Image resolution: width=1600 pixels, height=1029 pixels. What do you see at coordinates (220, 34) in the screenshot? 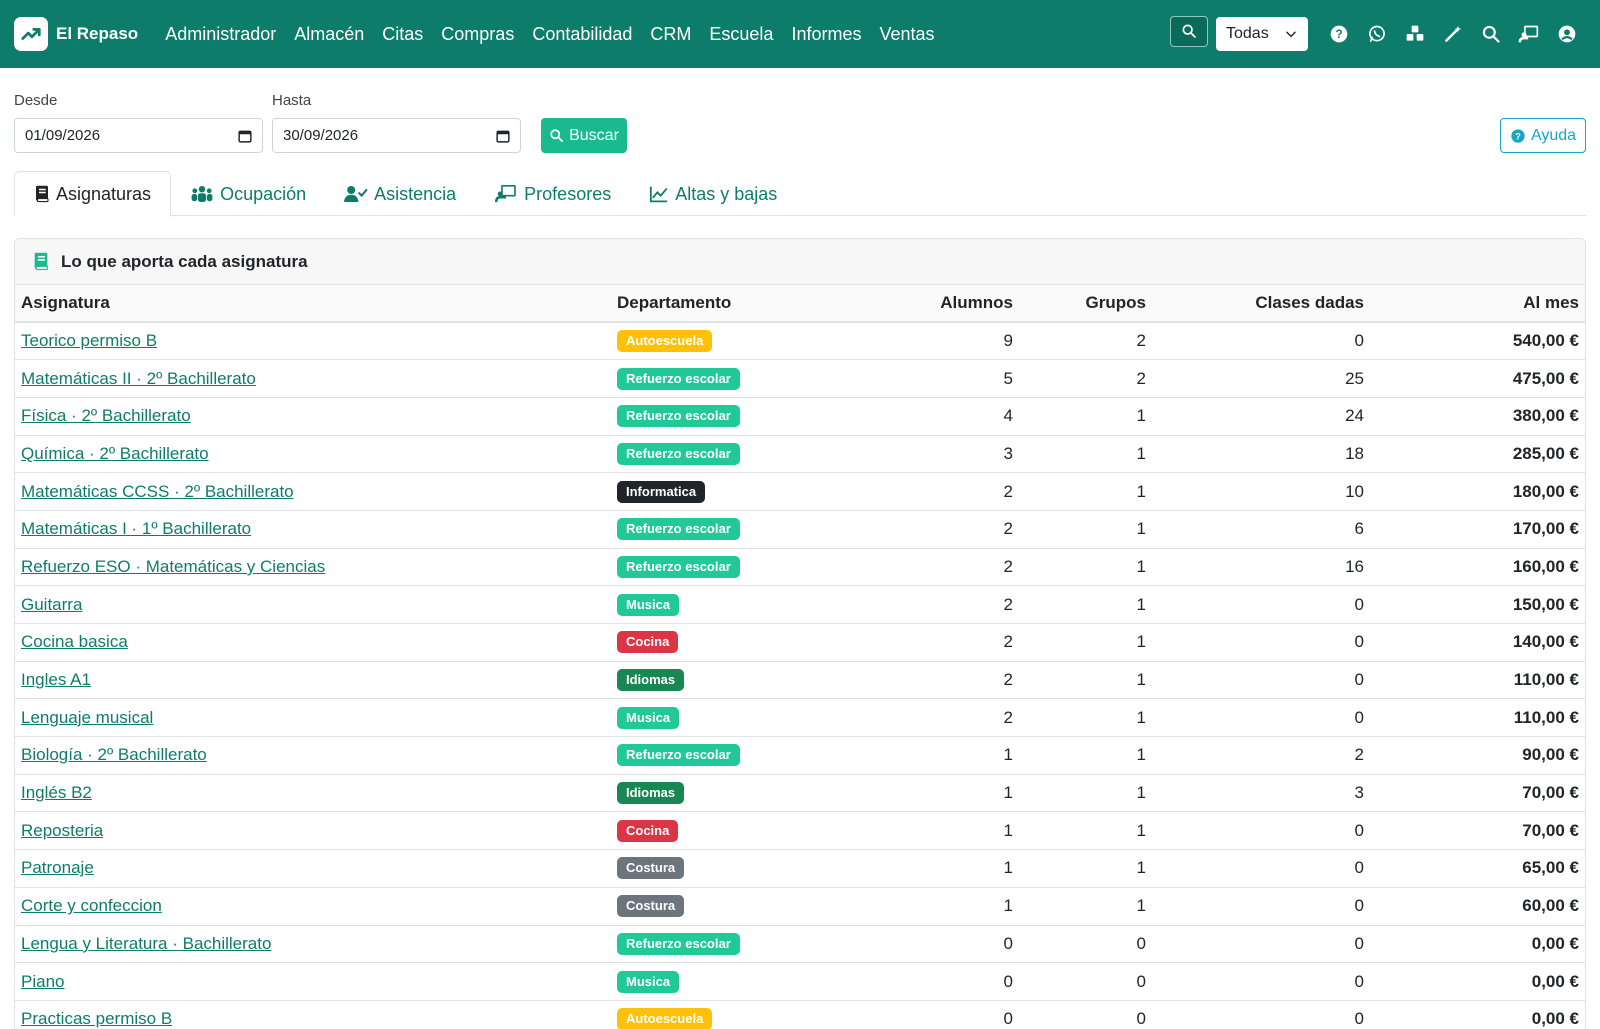
I see `menu-item-administrador: Administrador` at bounding box center [220, 34].